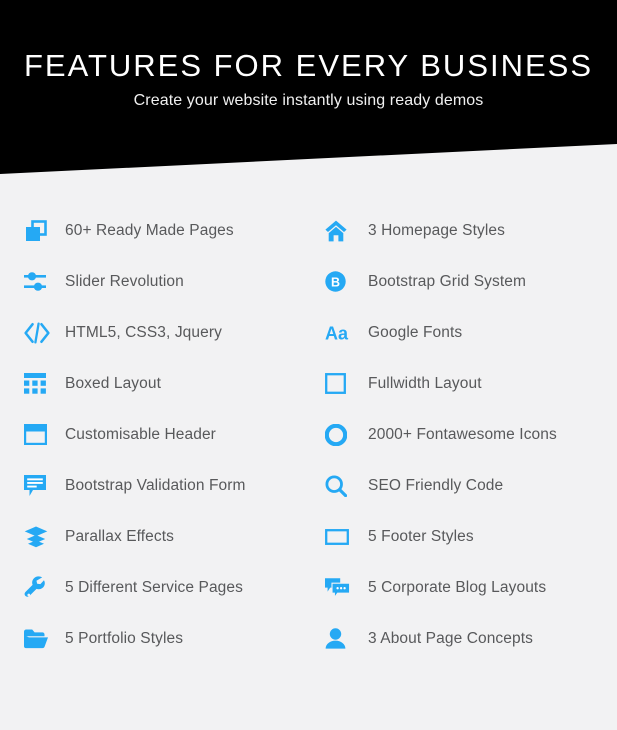  I want to click on font-aa-icon: Aa, so click(340, 333).